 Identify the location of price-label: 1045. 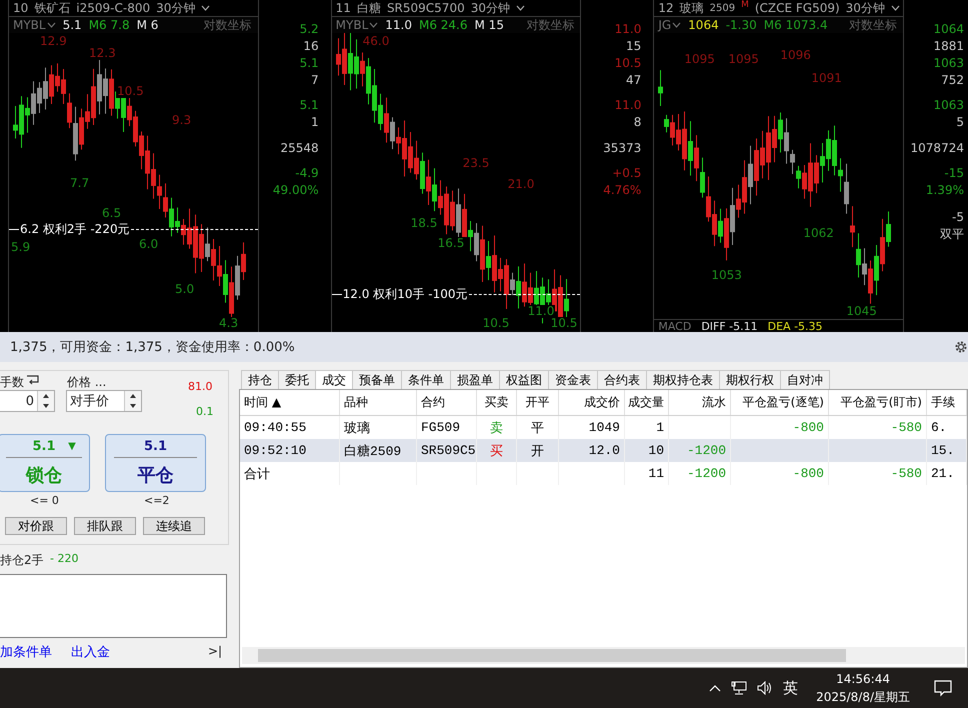
(861, 311).